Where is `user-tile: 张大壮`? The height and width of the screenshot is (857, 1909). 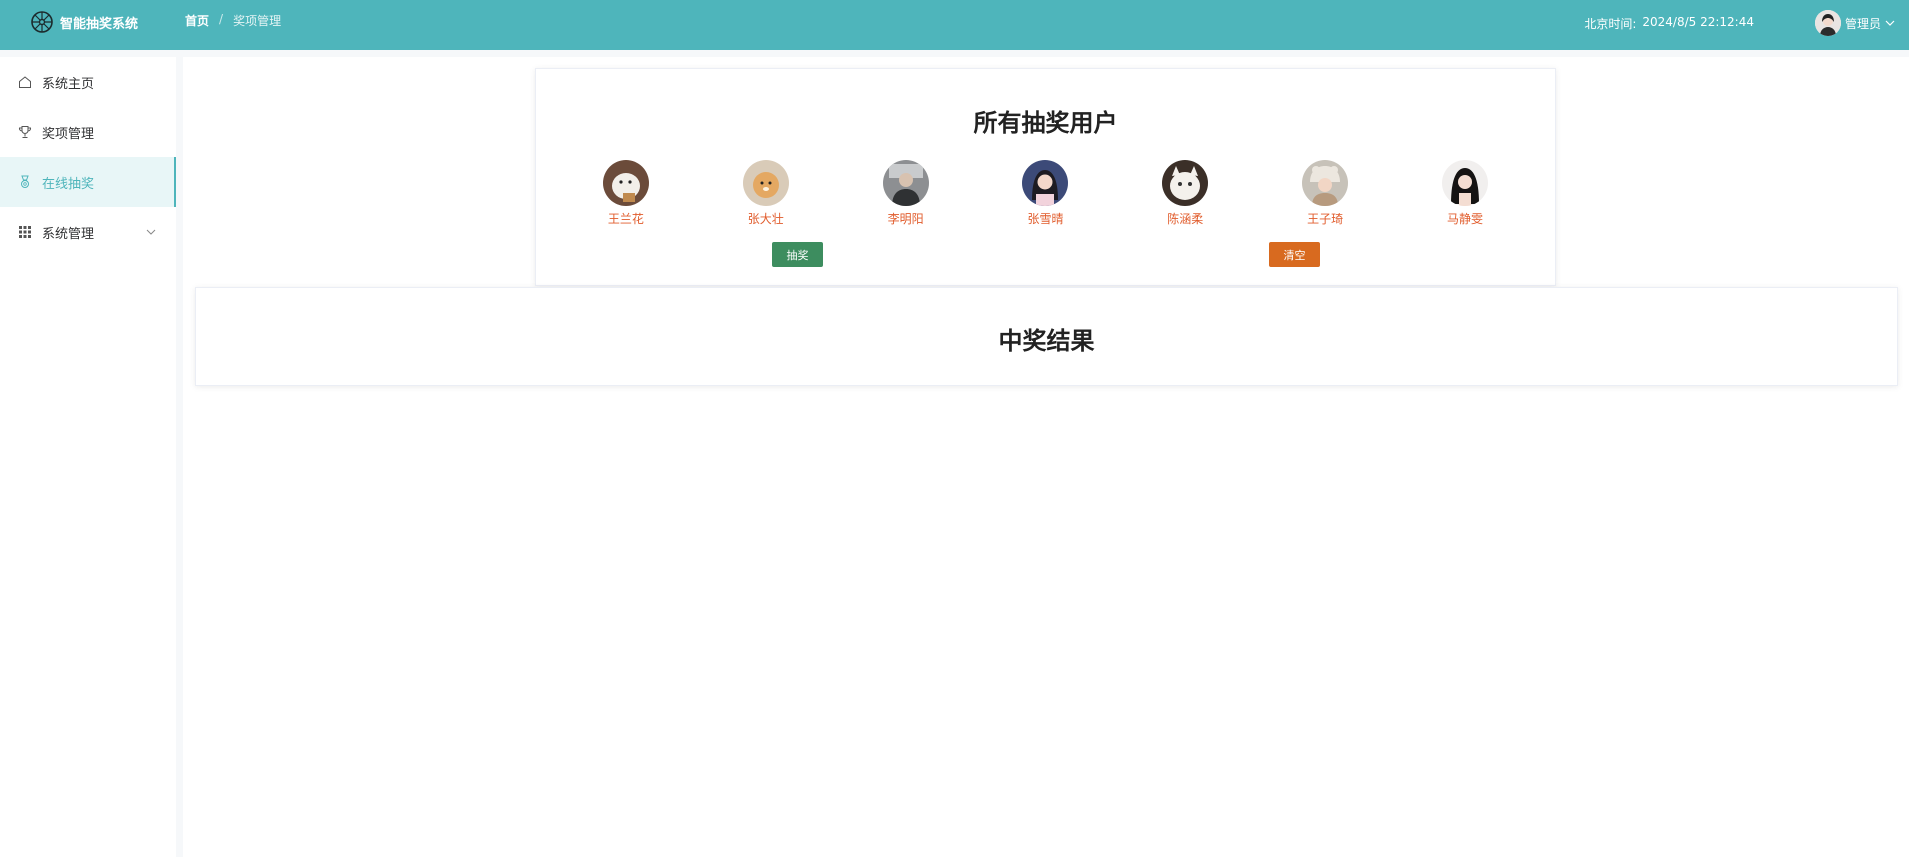 user-tile: 张大壮 is located at coordinates (766, 193).